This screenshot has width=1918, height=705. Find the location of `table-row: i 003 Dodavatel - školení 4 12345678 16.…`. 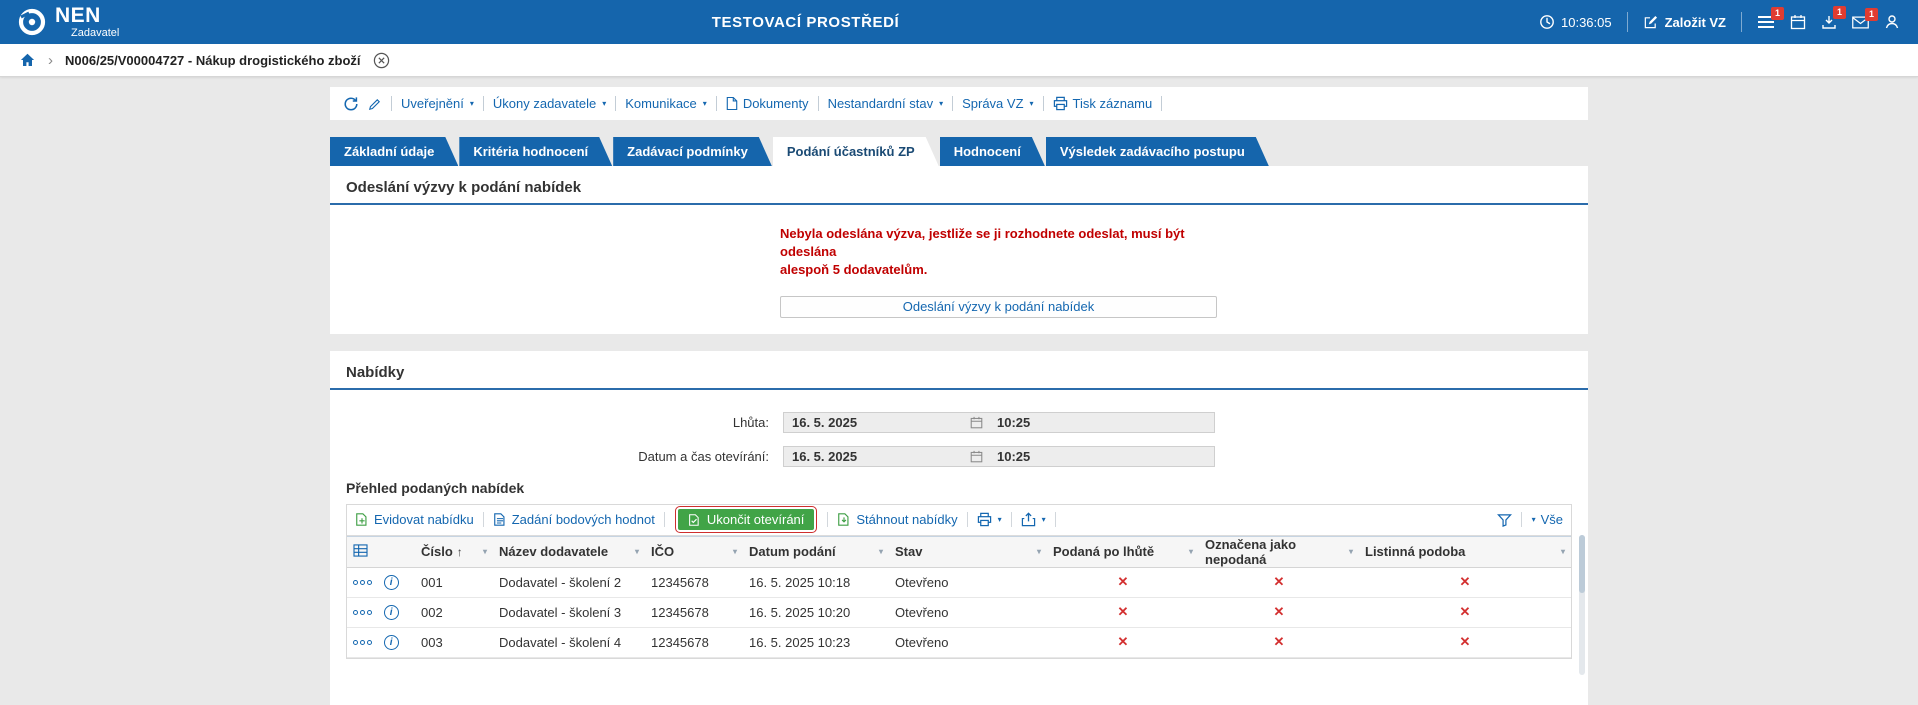

table-row: i 003 Dodavatel - školení 4 12345678 16.… is located at coordinates (959, 642).